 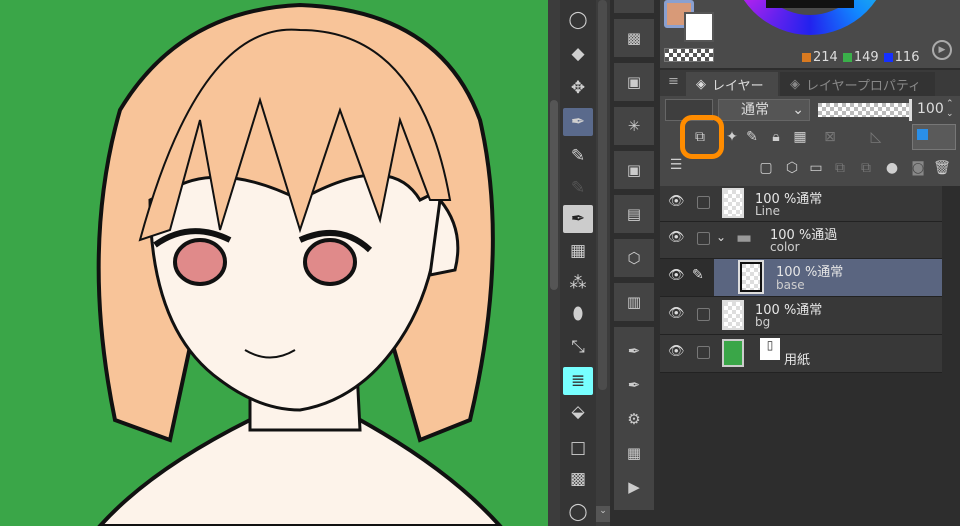 I want to click on bottle-icon: ⬮, so click(x=578, y=314).